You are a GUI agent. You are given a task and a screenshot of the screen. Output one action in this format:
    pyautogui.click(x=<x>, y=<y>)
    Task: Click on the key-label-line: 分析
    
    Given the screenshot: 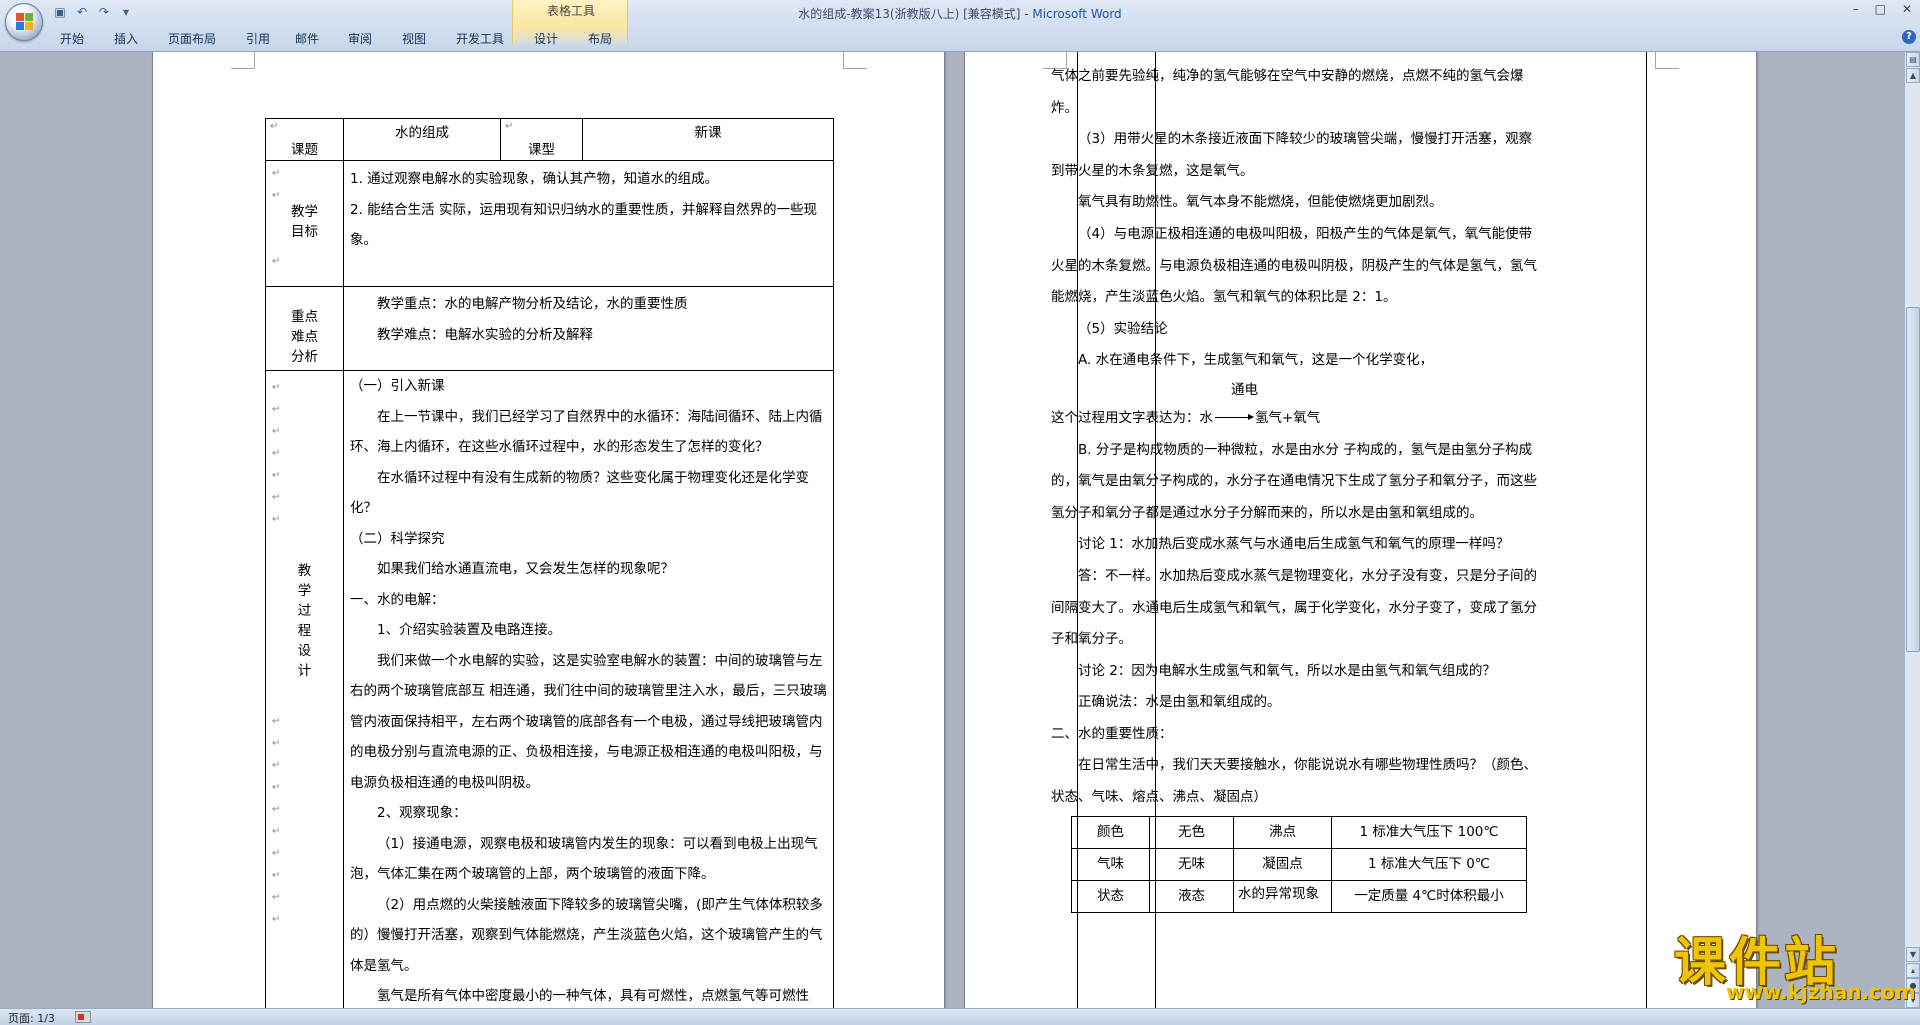 What is the action you would take?
    pyautogui.click(x=304, y=357)
    